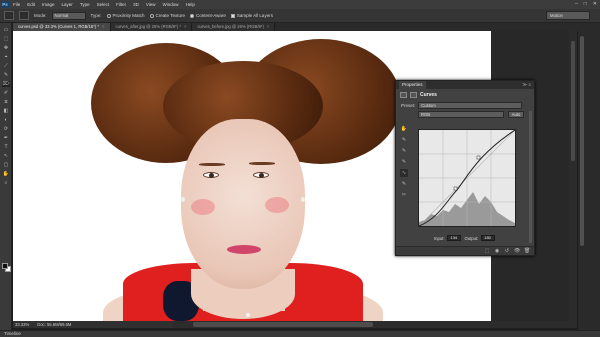 This screenshot has width=600, height=337. What do you see at coordinates (6, 120) in the screenshot?
I see `eraser-tool-icon: ◐` at bounding box center [6, 120].